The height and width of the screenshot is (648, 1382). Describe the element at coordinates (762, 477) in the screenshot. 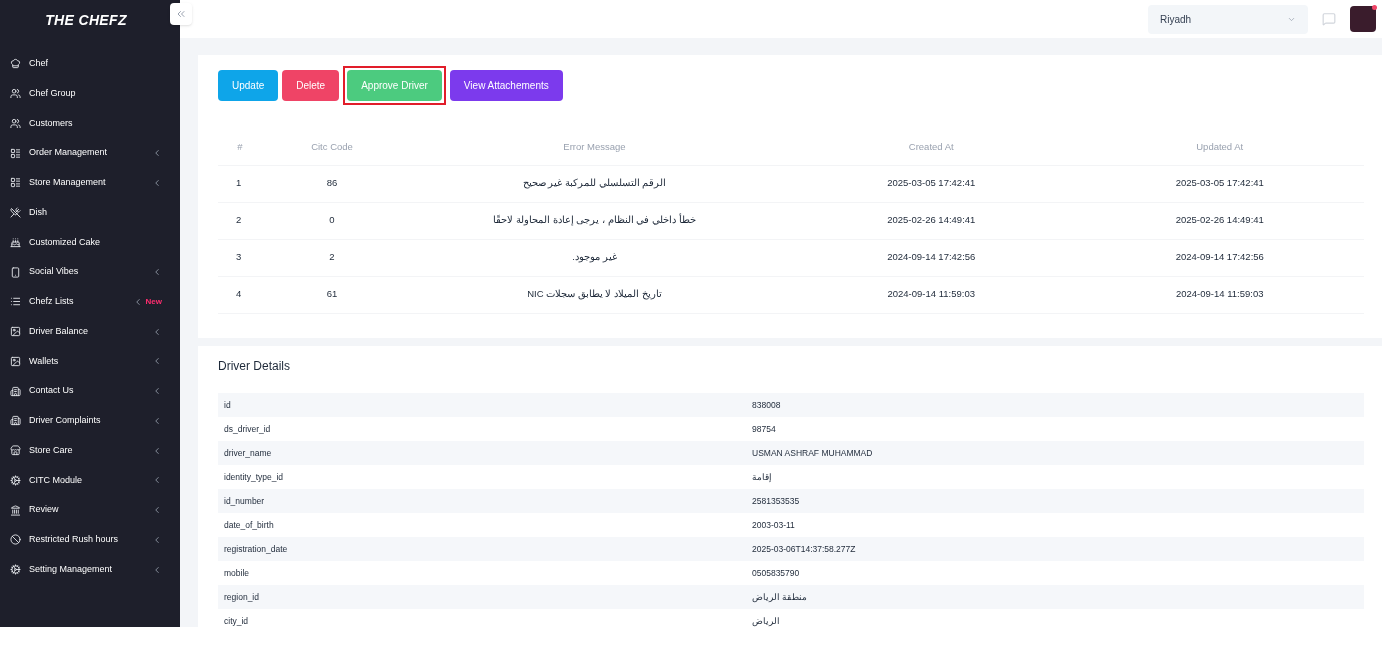

I see `detail-value: إقامة` at that location.